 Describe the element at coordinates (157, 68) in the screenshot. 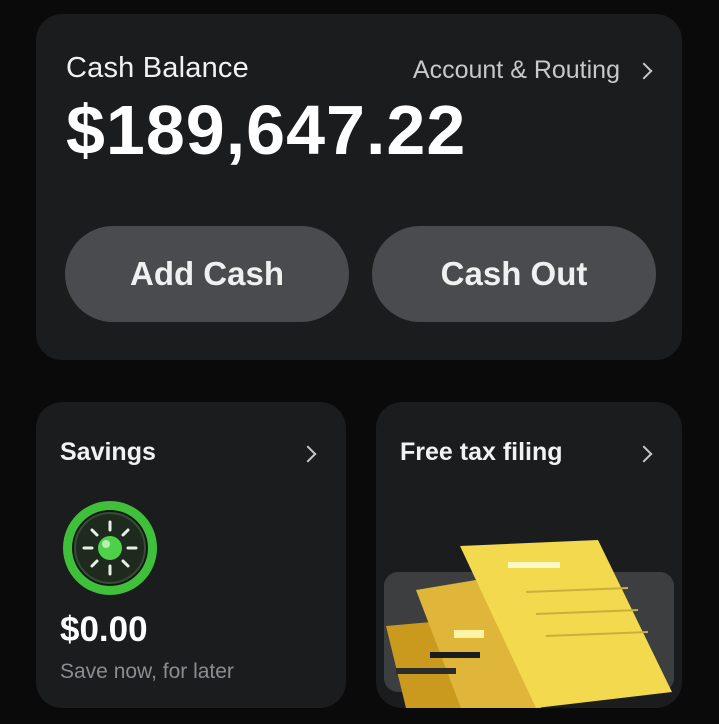

I see `cash-balance-title: Cash Balance` at that location.